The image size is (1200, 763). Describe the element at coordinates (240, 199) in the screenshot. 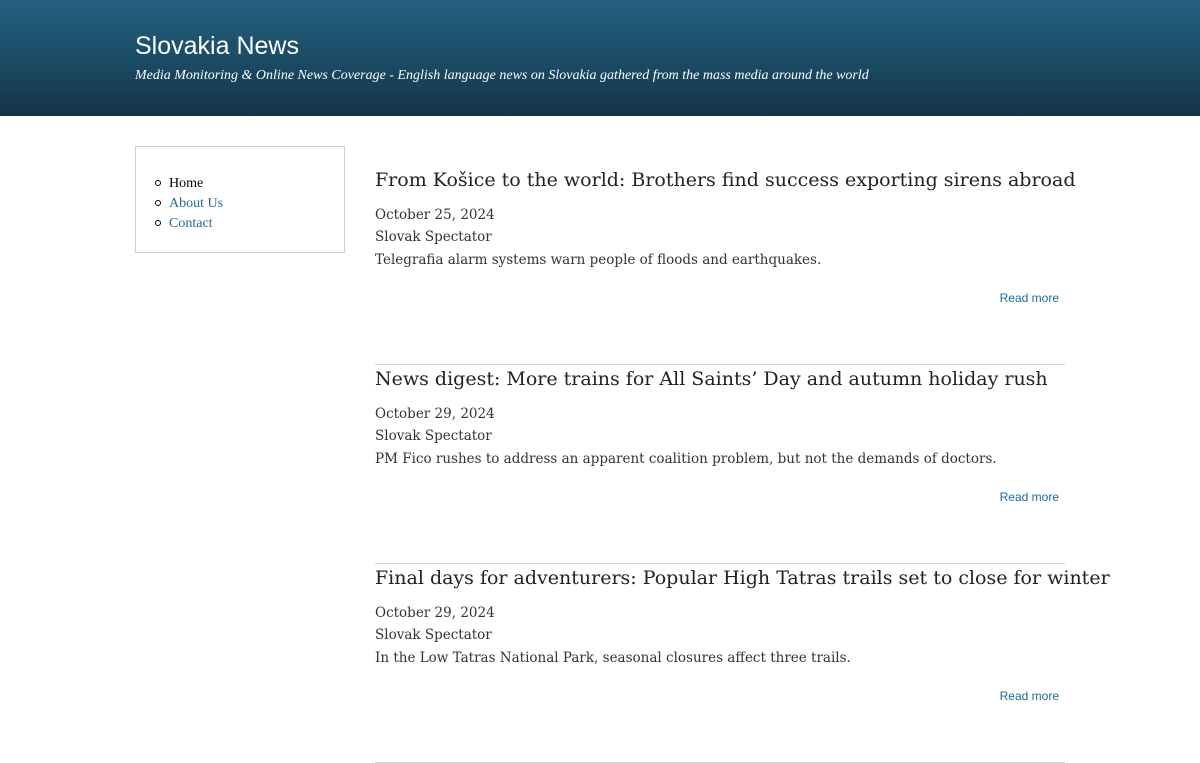

I see `sidebar-nav: Home About Us Contact` at that location.